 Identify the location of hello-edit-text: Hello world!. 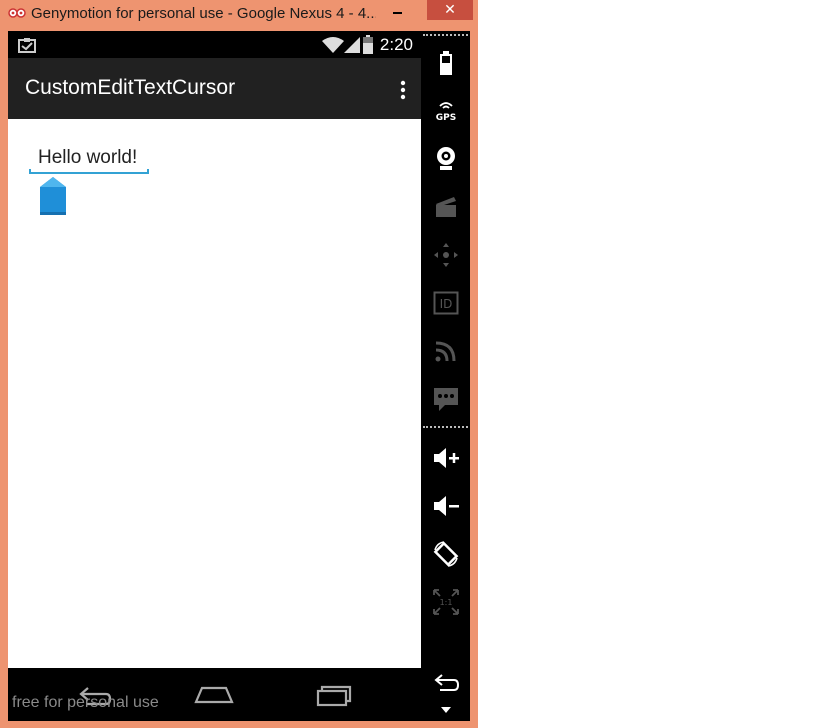
(89, 159).